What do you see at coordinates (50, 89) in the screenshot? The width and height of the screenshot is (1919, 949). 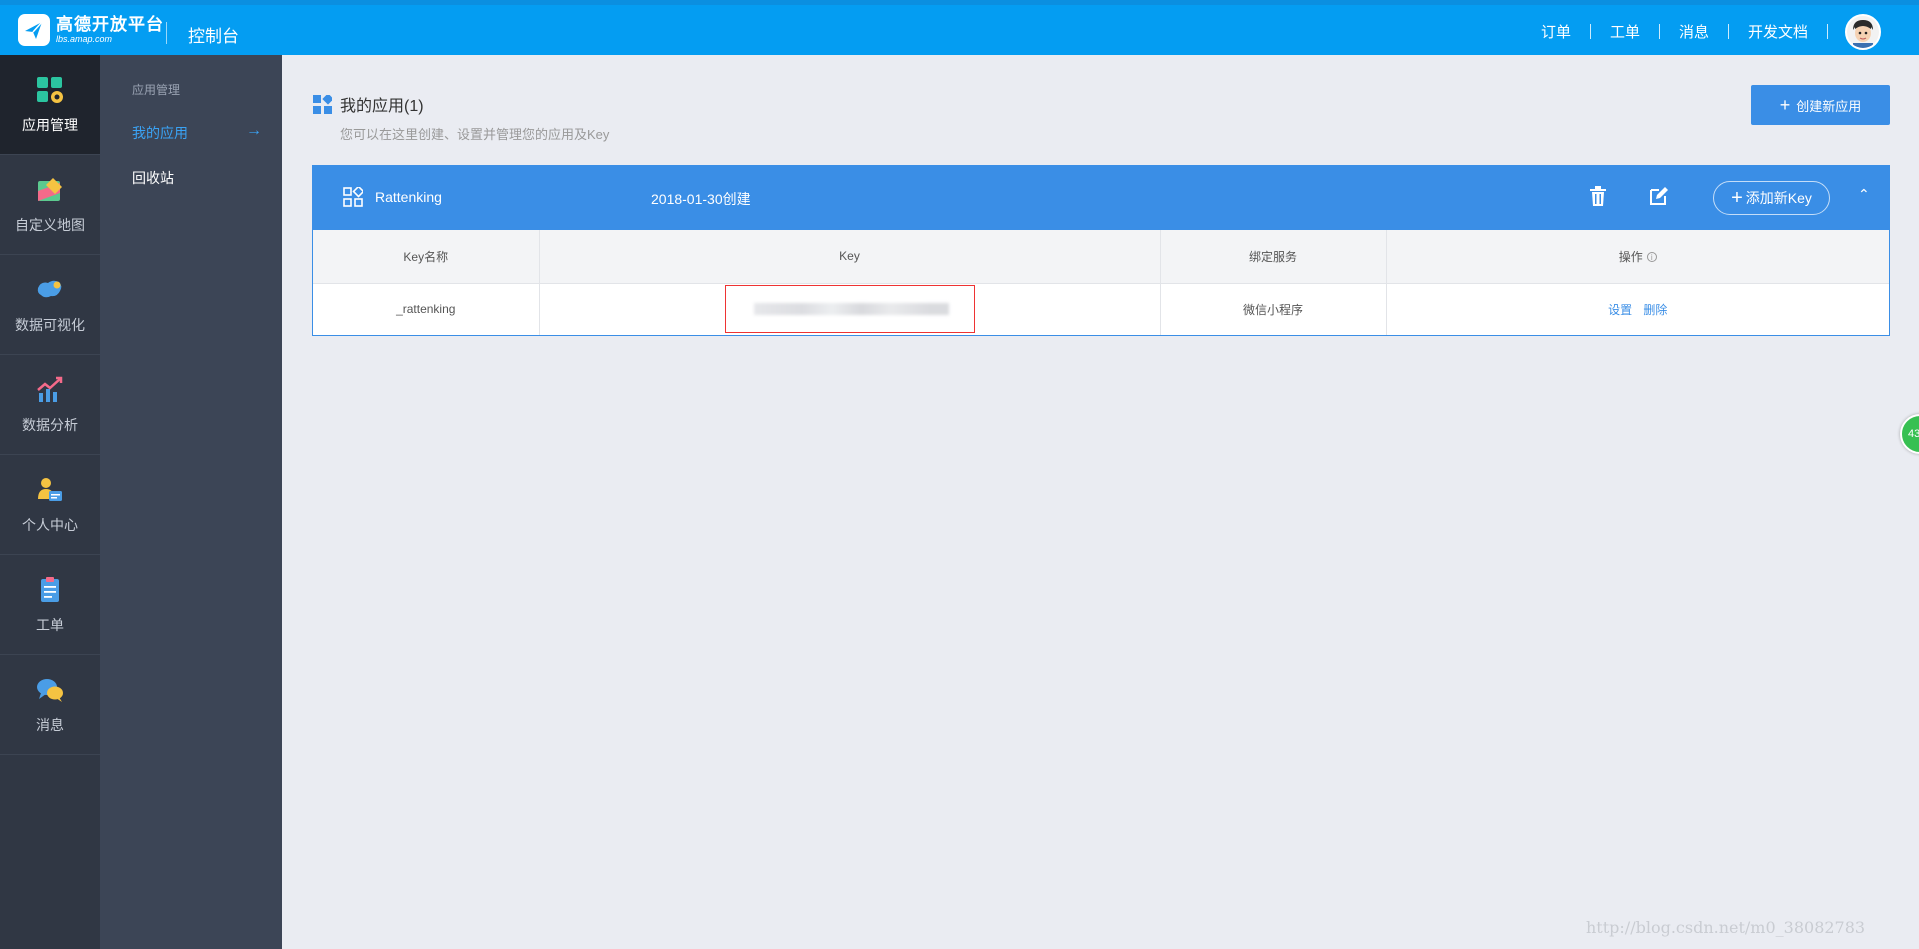 I see `app-grid-gear-icon` at bounding box center [50, 89].